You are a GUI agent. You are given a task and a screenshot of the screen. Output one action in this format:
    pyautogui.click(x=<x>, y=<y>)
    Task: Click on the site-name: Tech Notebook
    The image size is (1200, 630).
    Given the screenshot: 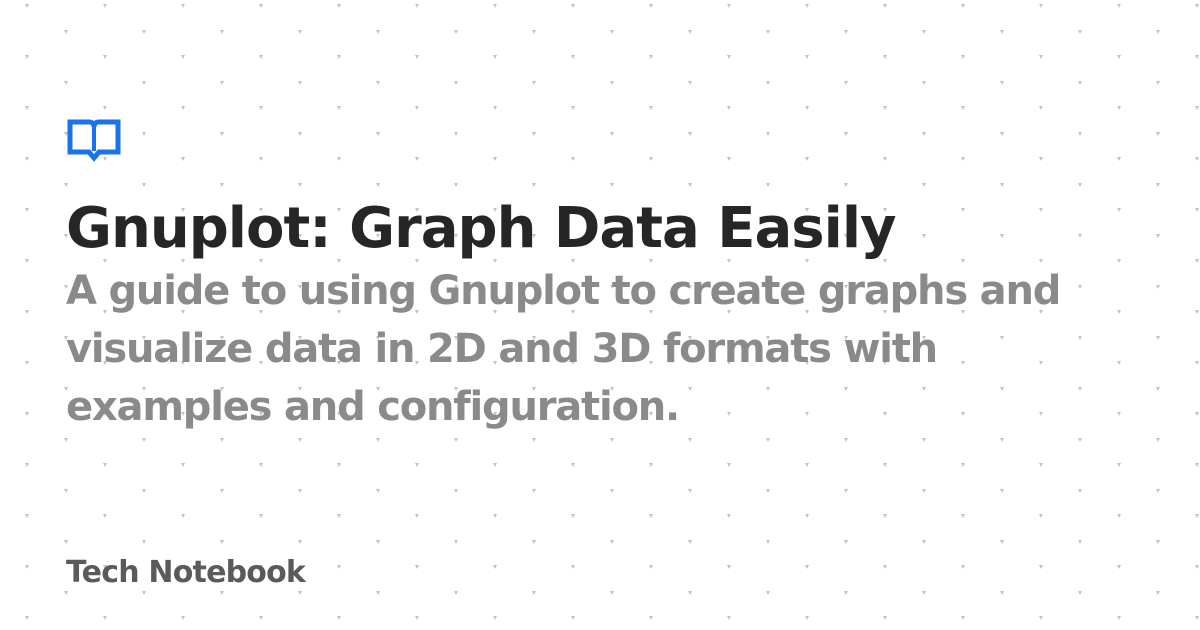 What is the action you would take?
    pyautogui.click(x=186, y=572)
    